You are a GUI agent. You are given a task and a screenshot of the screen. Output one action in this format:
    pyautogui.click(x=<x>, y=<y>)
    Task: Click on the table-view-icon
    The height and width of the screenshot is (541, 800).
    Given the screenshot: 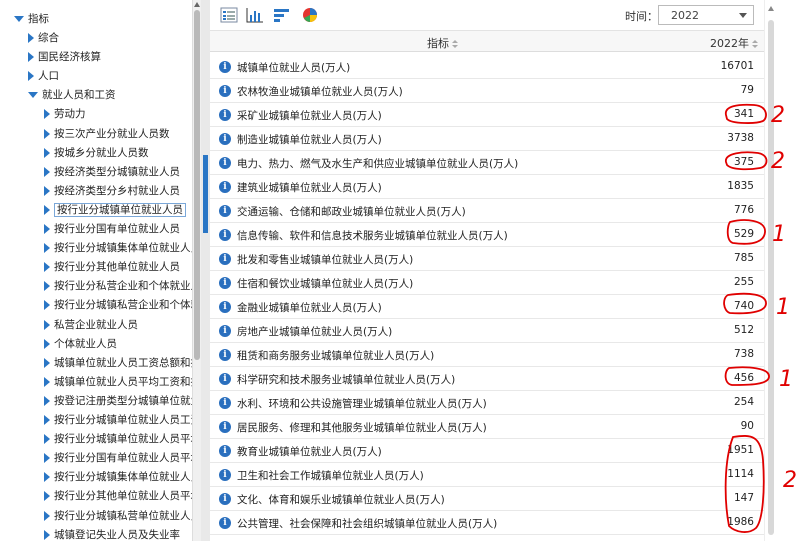 What is the action you would take?
    pyautogui.click(x=229, y=15)
    